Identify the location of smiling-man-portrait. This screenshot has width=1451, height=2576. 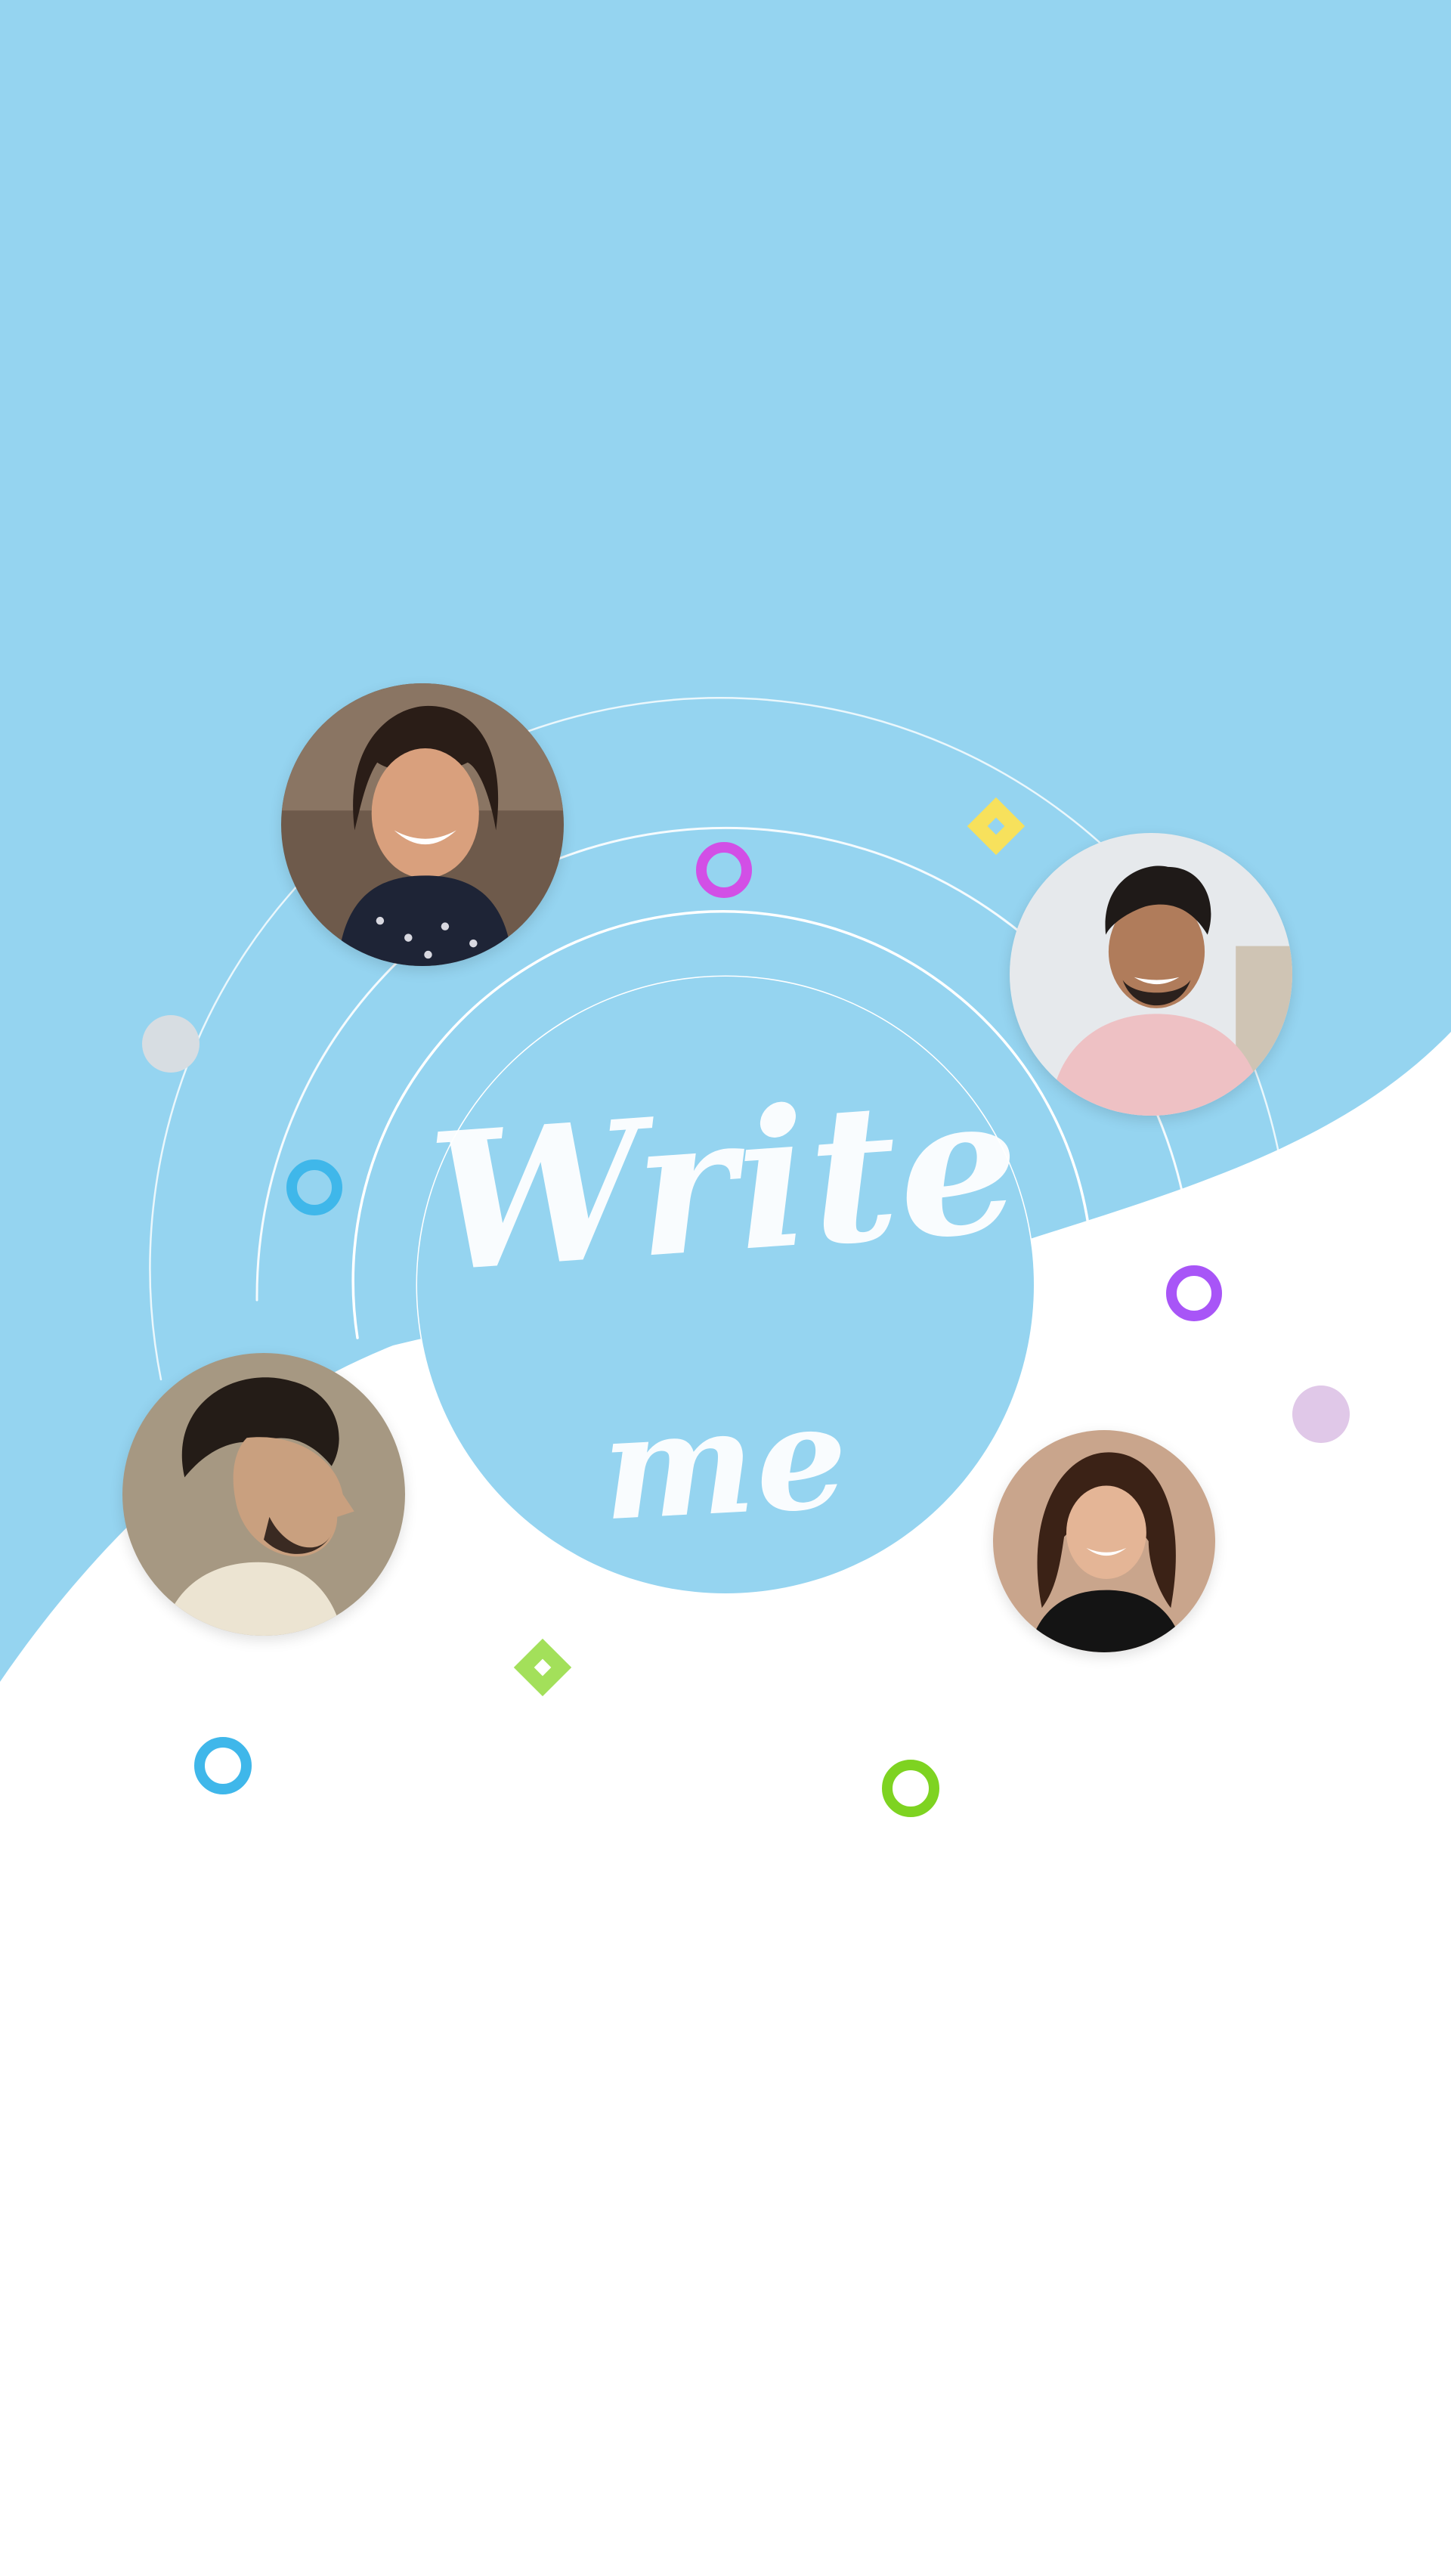
(1151, 974).